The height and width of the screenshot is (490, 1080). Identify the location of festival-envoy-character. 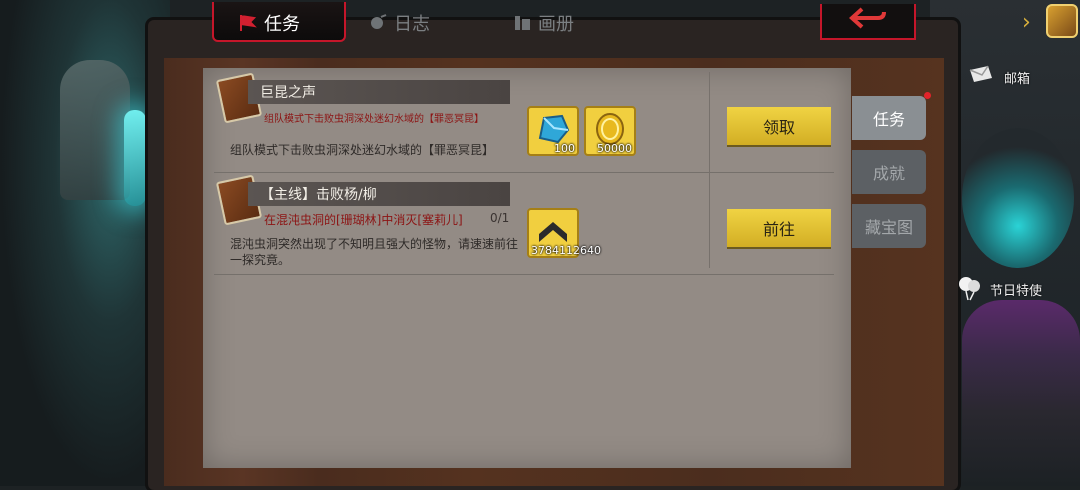
(1021, 393).